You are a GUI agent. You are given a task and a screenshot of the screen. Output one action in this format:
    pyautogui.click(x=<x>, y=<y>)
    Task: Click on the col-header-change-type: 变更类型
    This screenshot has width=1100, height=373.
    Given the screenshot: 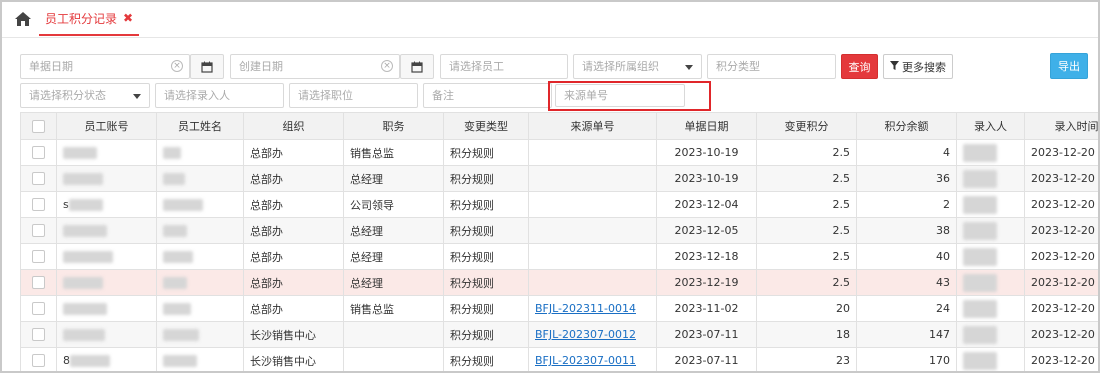 What is the action you would take?
    pyautogui.click(x=486, y=126)
    